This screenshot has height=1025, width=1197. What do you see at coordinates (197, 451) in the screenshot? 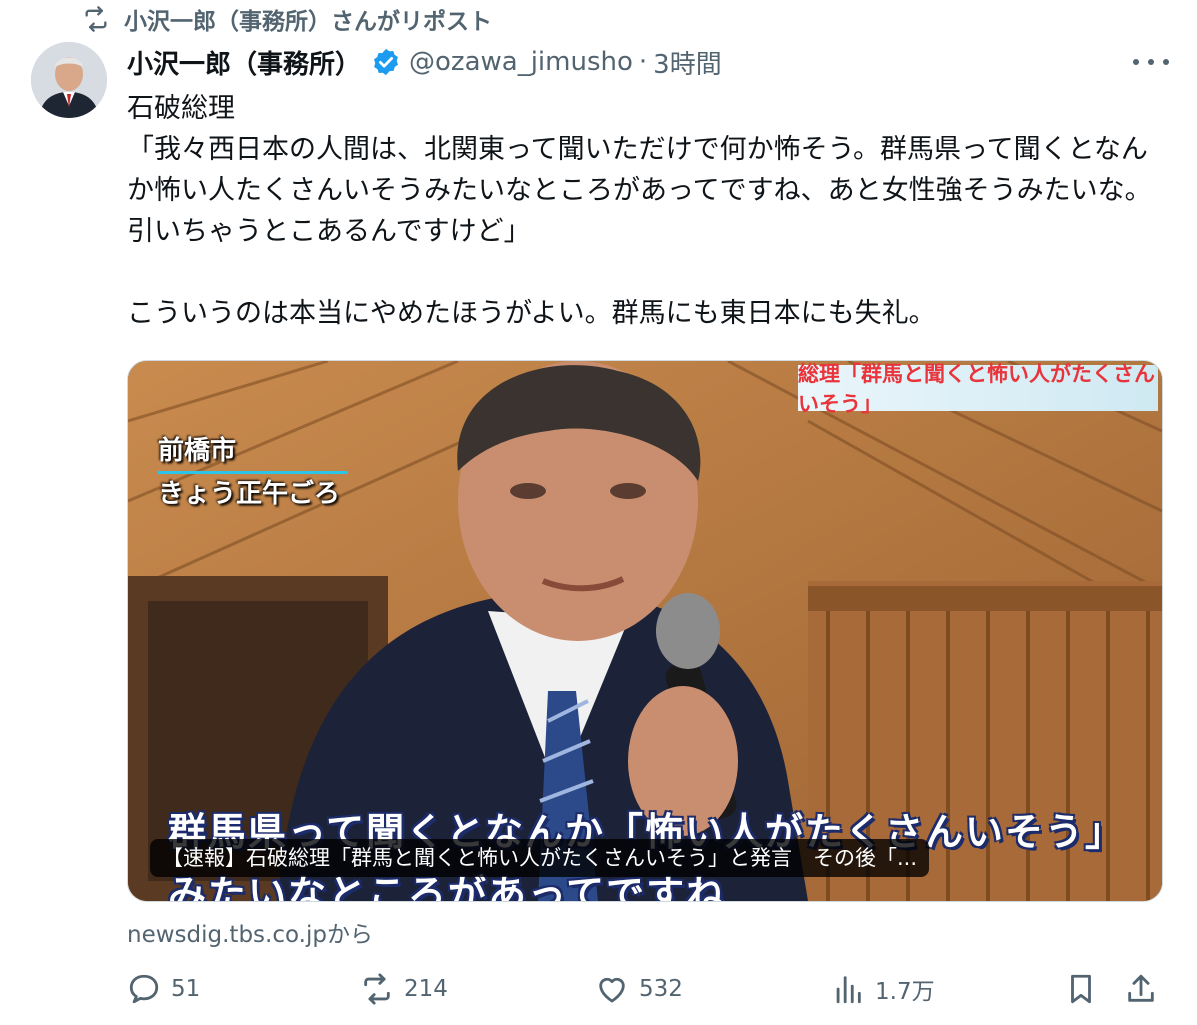
I see `location-line1: 前橋市` at bounding box center [197, 451].